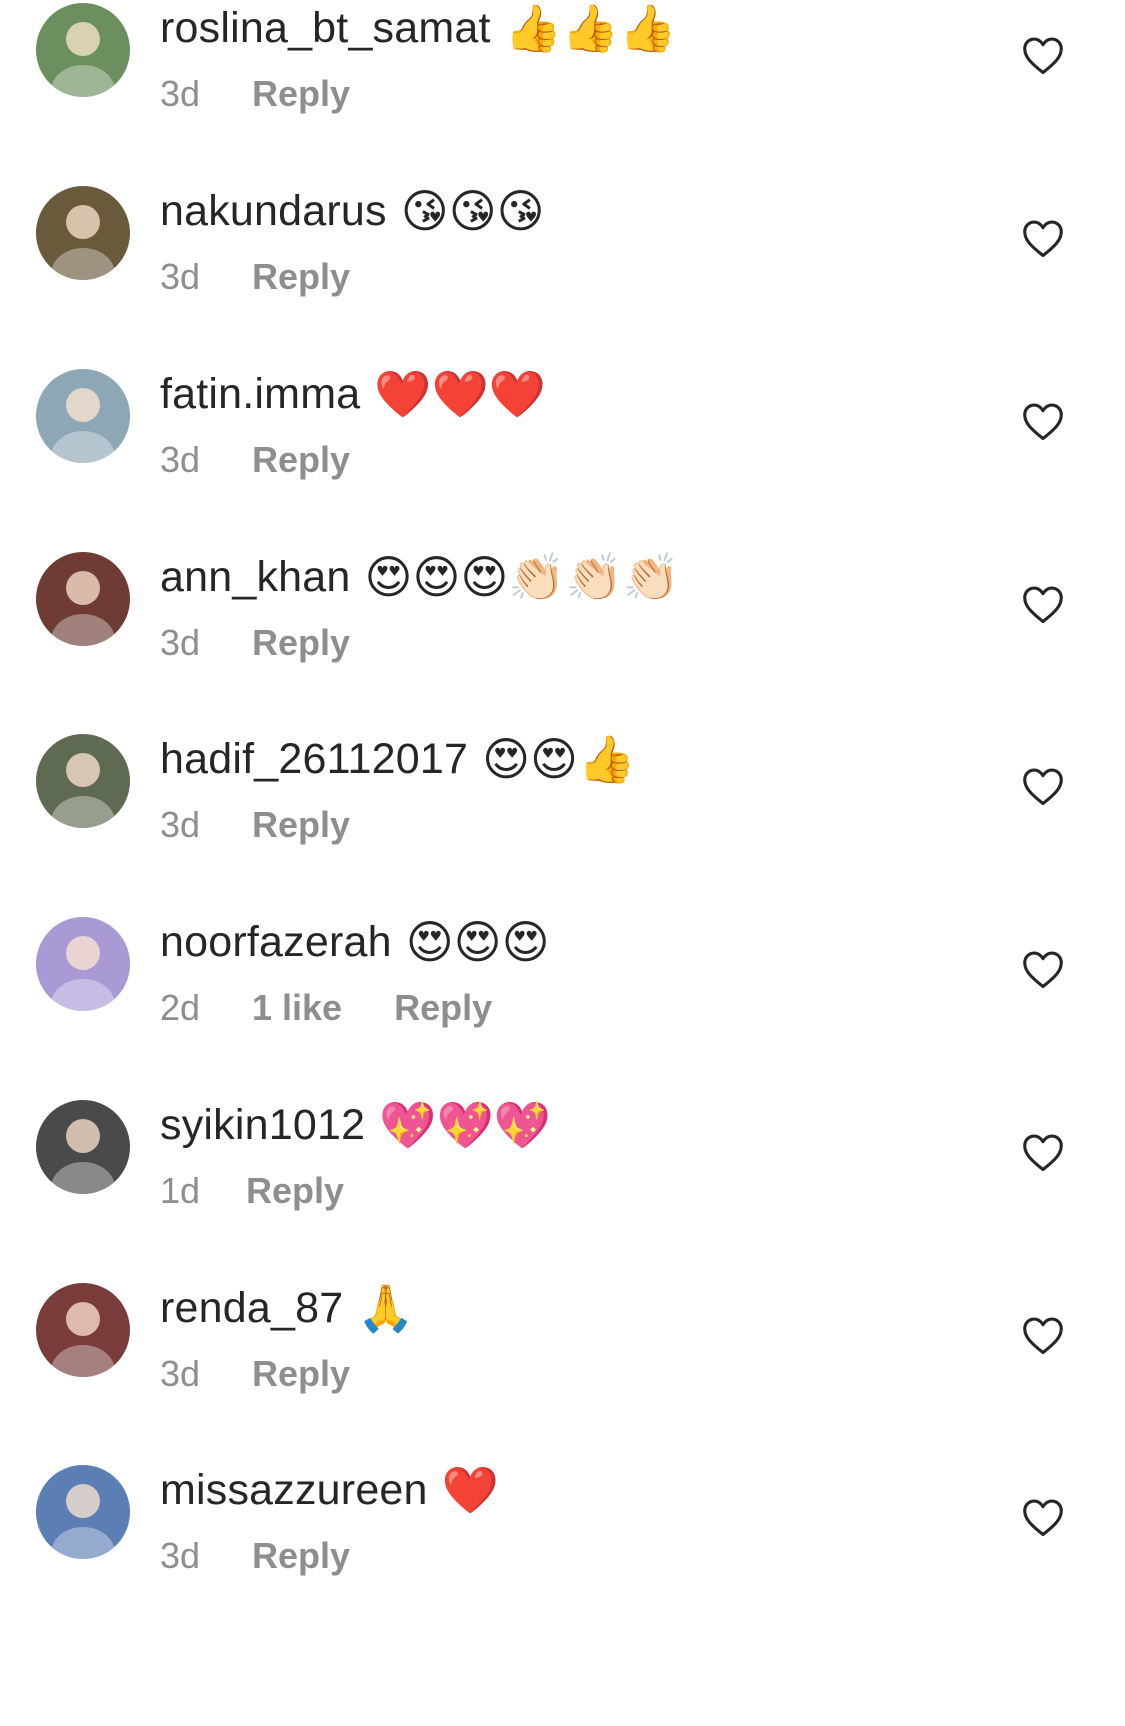 This screenshot has height=1726, width=1125. I want to click on comment-emoji: 😍😍😍, so click(477, 942).